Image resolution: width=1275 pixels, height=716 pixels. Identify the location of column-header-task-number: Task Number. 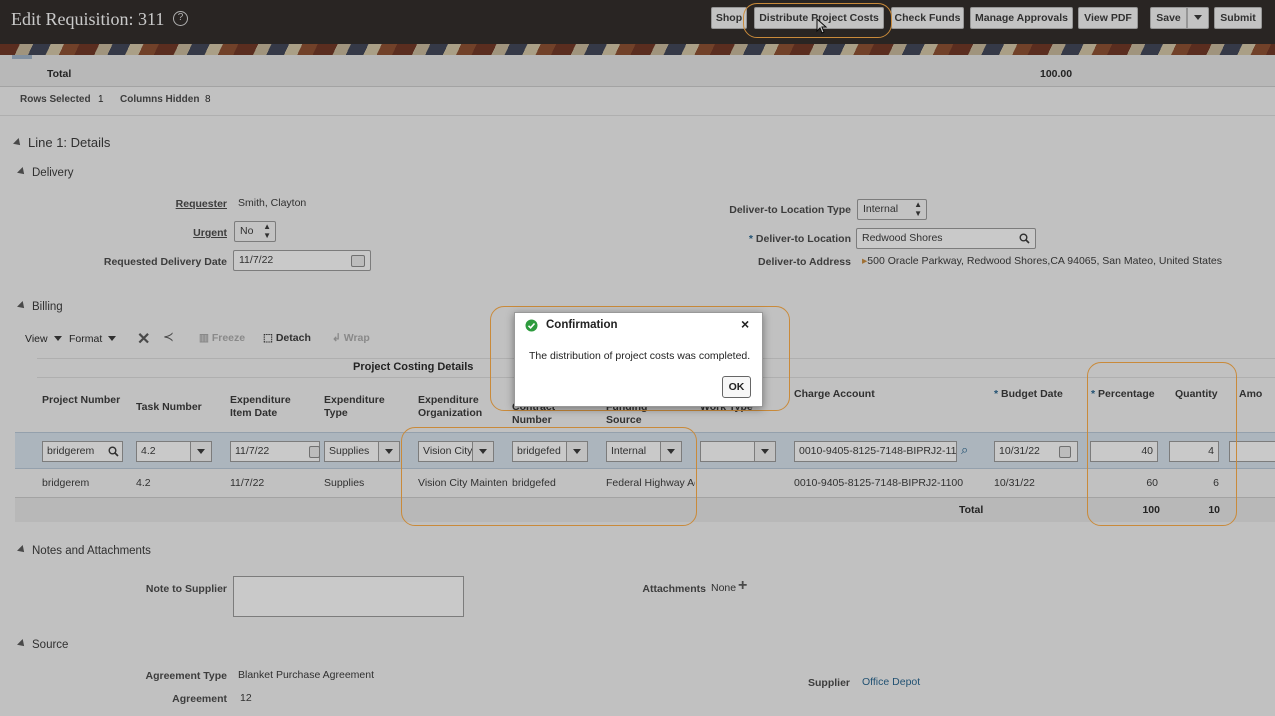
(181, 407).